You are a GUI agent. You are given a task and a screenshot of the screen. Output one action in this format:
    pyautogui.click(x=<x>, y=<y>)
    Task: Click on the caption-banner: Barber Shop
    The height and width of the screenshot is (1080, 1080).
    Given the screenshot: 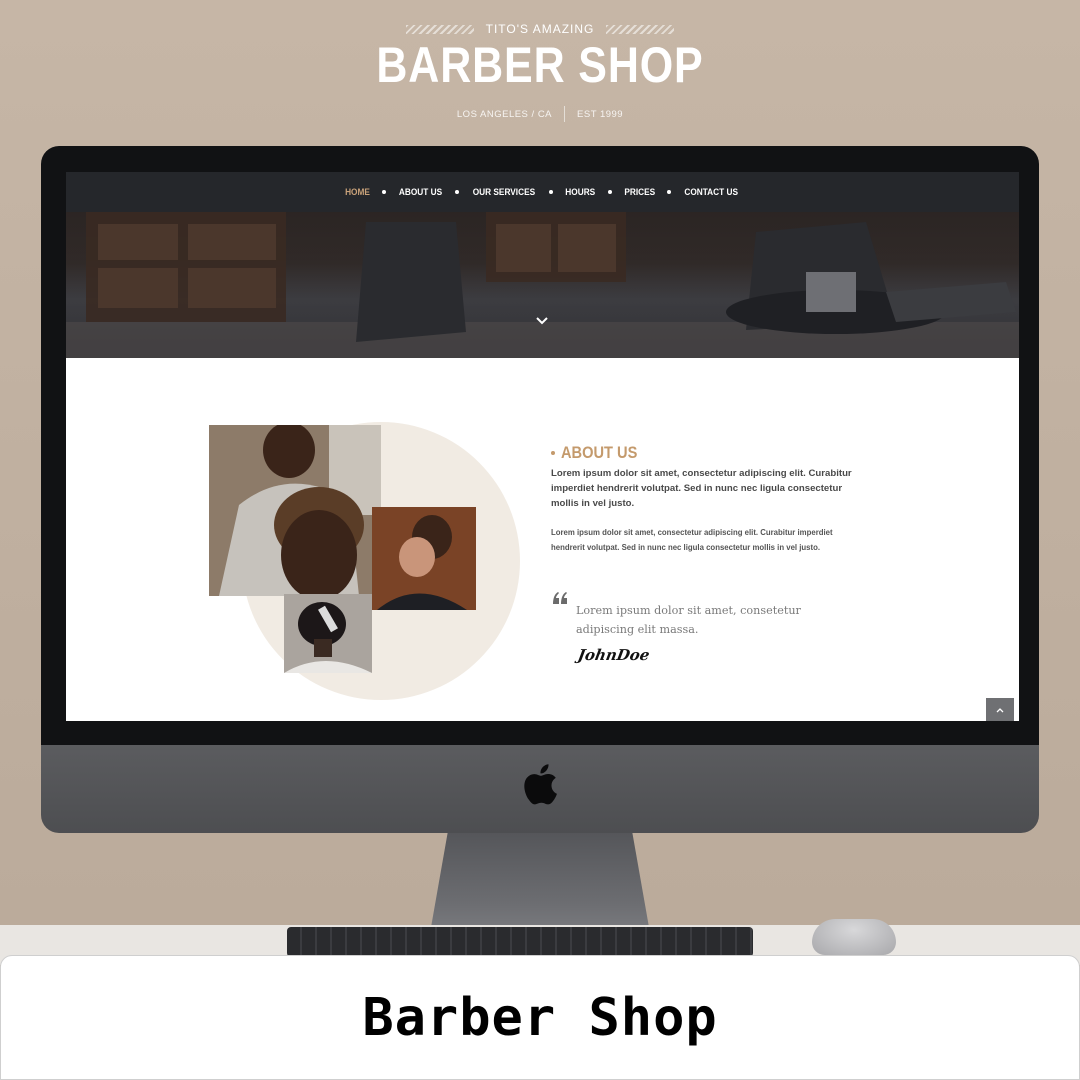 What is the action you would take?
    pyautogui.click(x=540, y=1017)
    